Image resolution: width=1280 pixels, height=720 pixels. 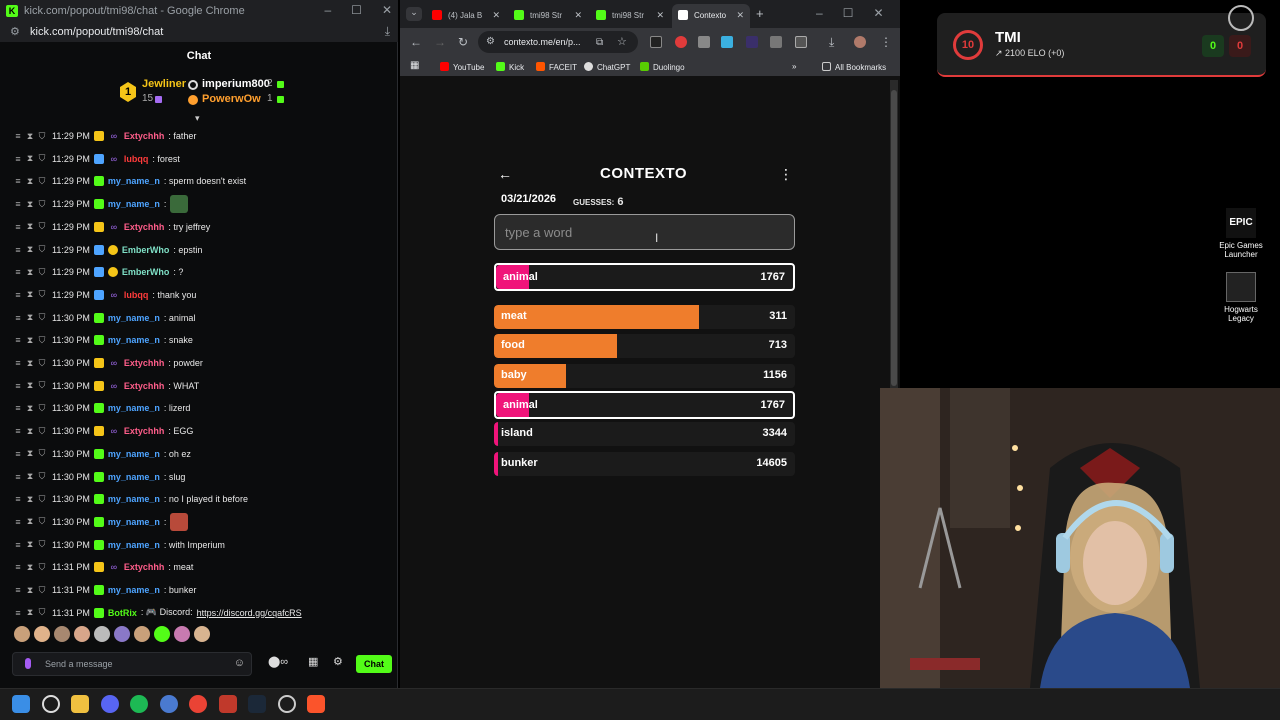 What do you see at coordinates (236, 84) in the screenshot?
I see `gifter-name: imperium800` at bounding box center [236, 84].